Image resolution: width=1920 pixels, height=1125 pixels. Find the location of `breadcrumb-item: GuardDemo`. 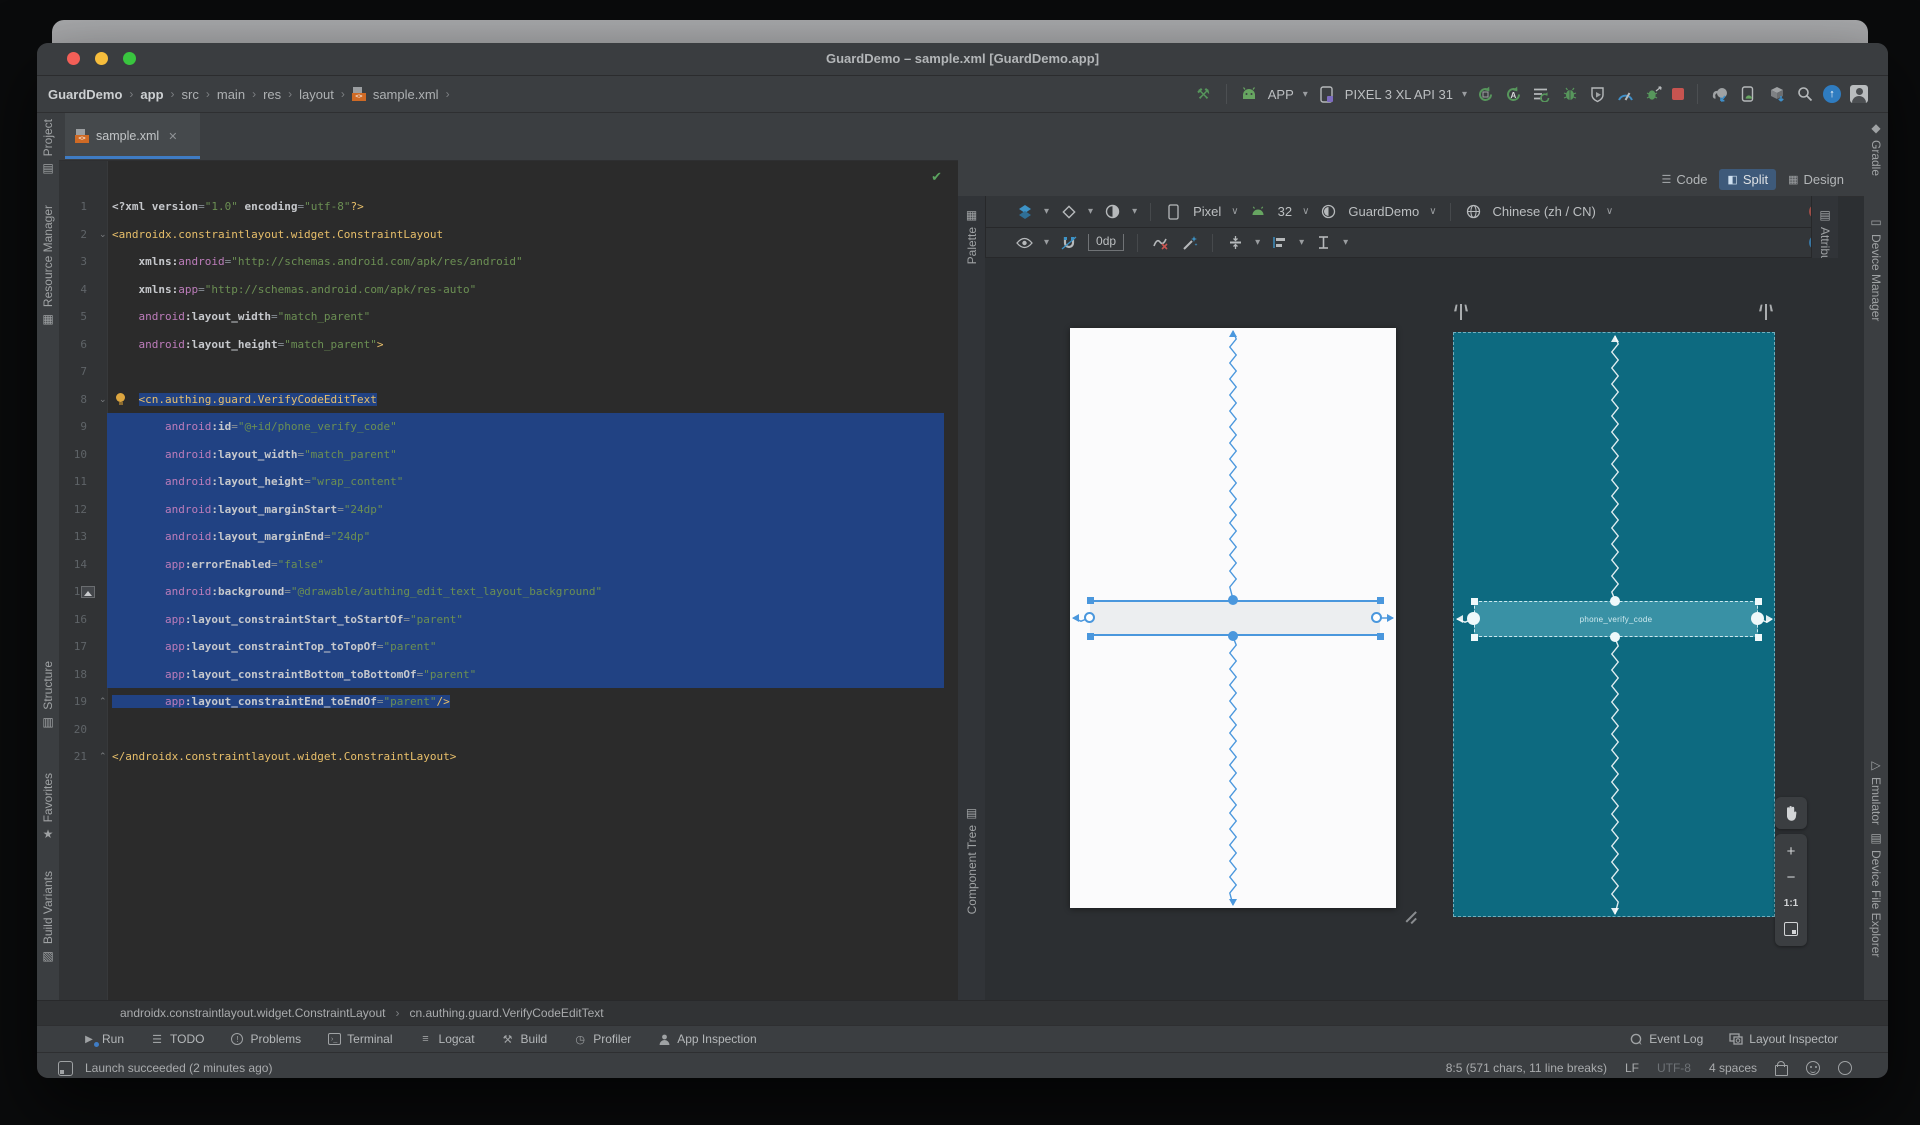

breadcrumb-item: GuardDemo is located at coordinates (85, 94).